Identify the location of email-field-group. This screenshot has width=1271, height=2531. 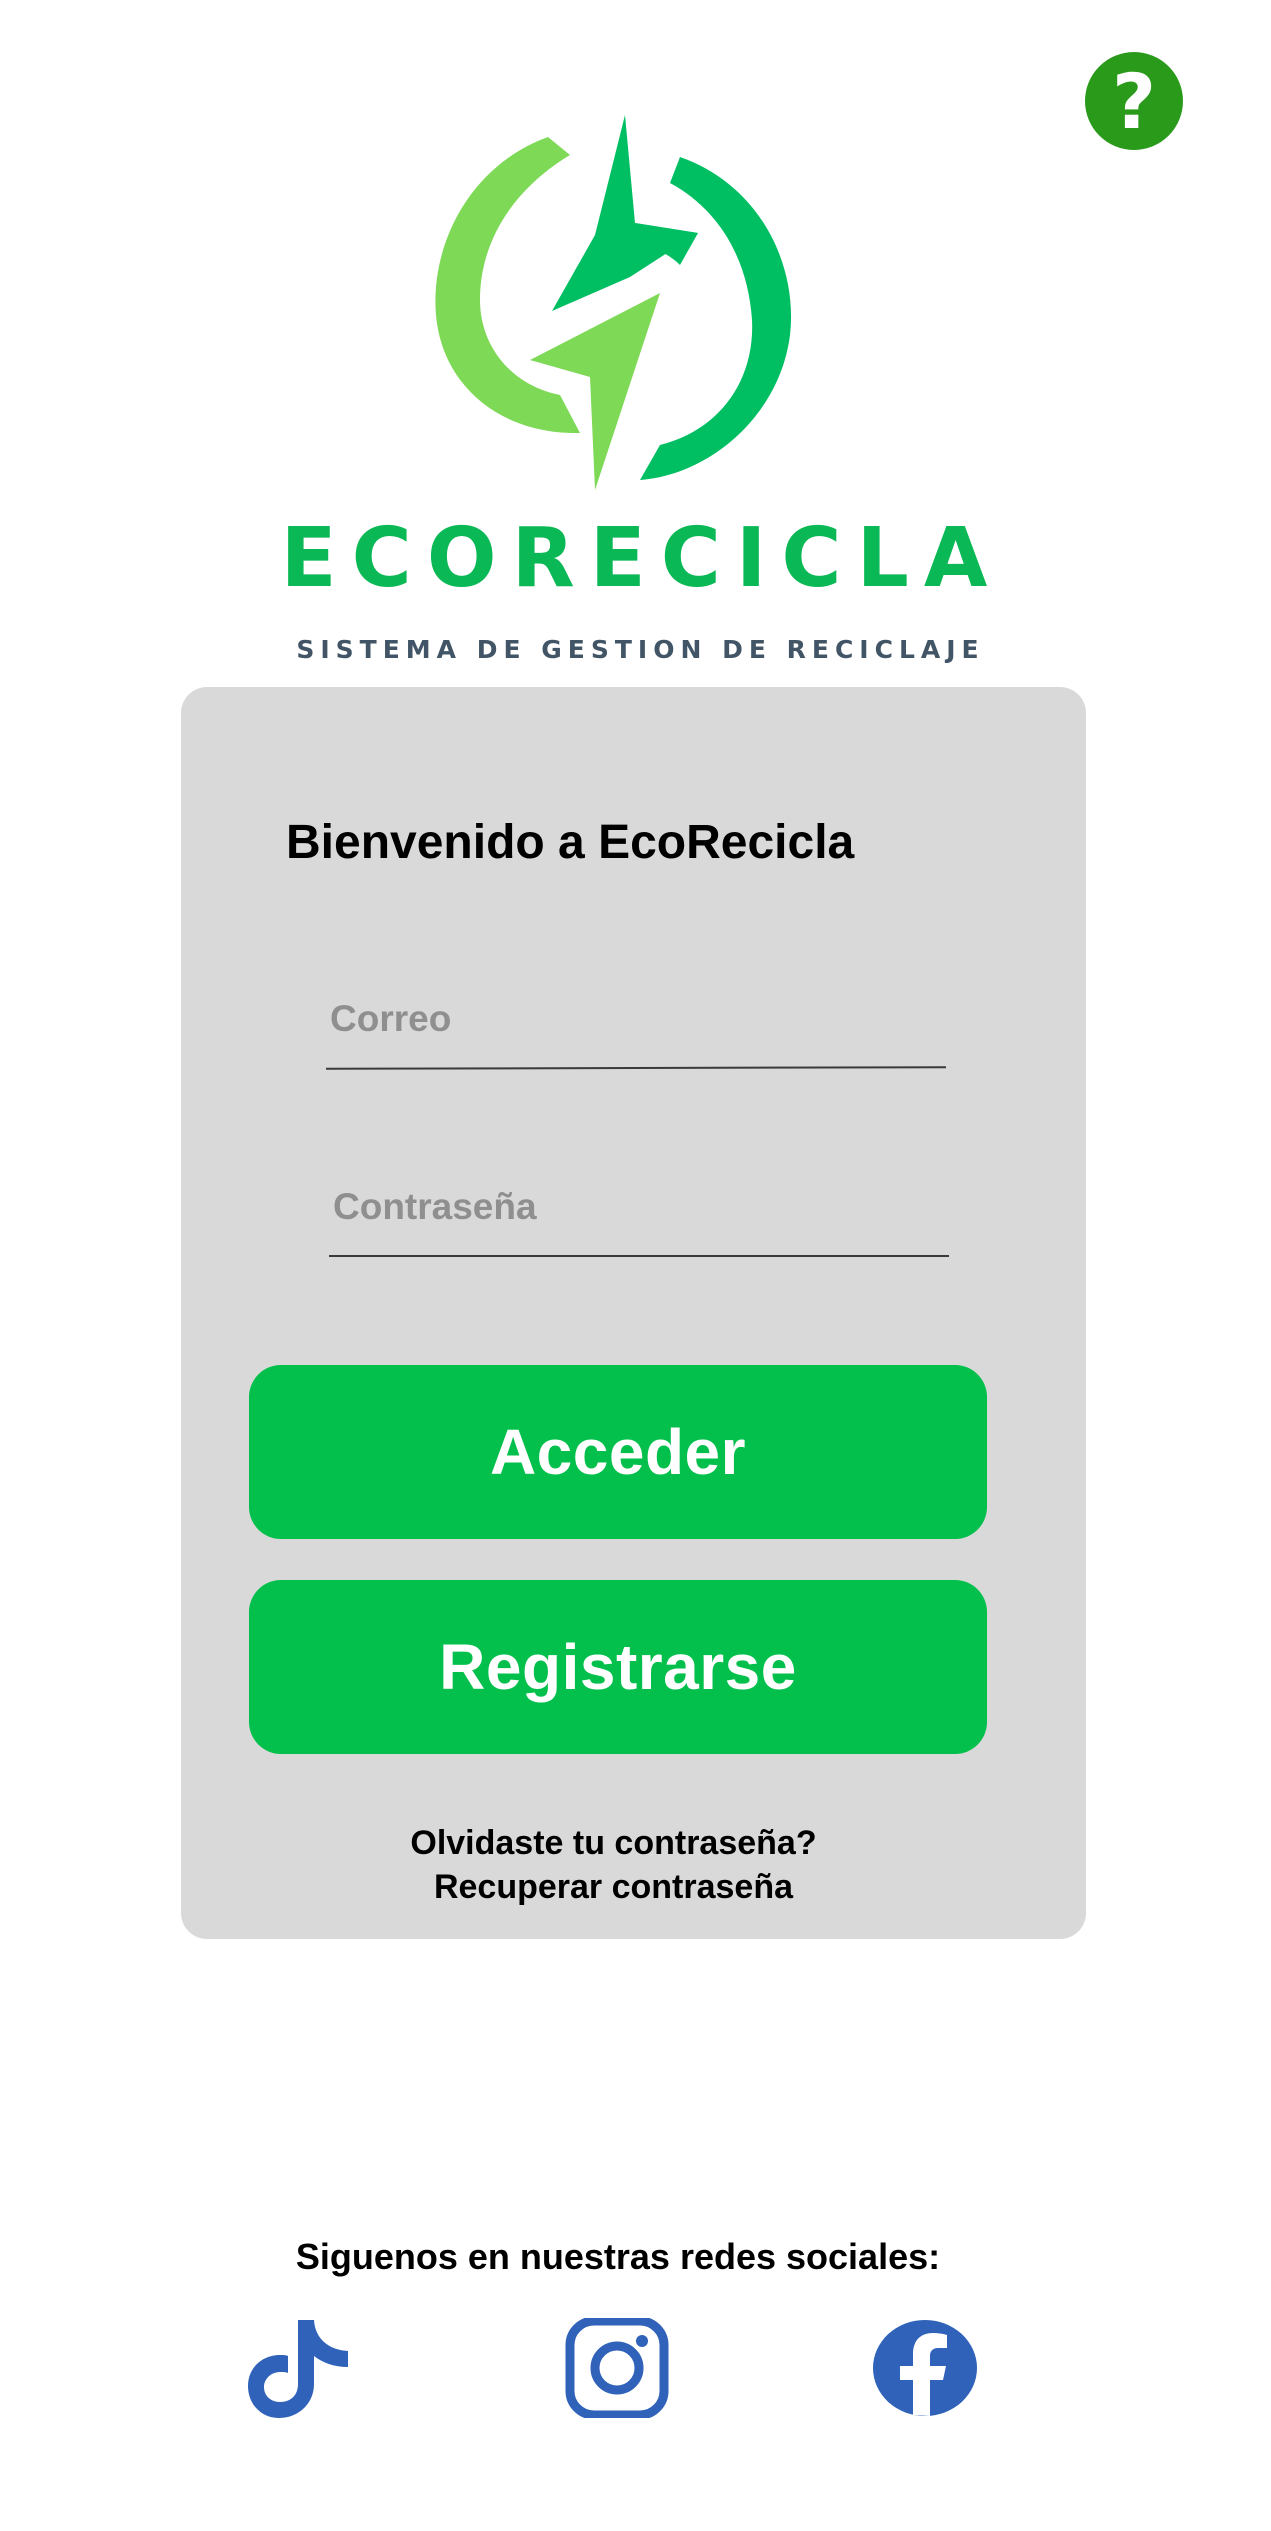
(636, 1028).